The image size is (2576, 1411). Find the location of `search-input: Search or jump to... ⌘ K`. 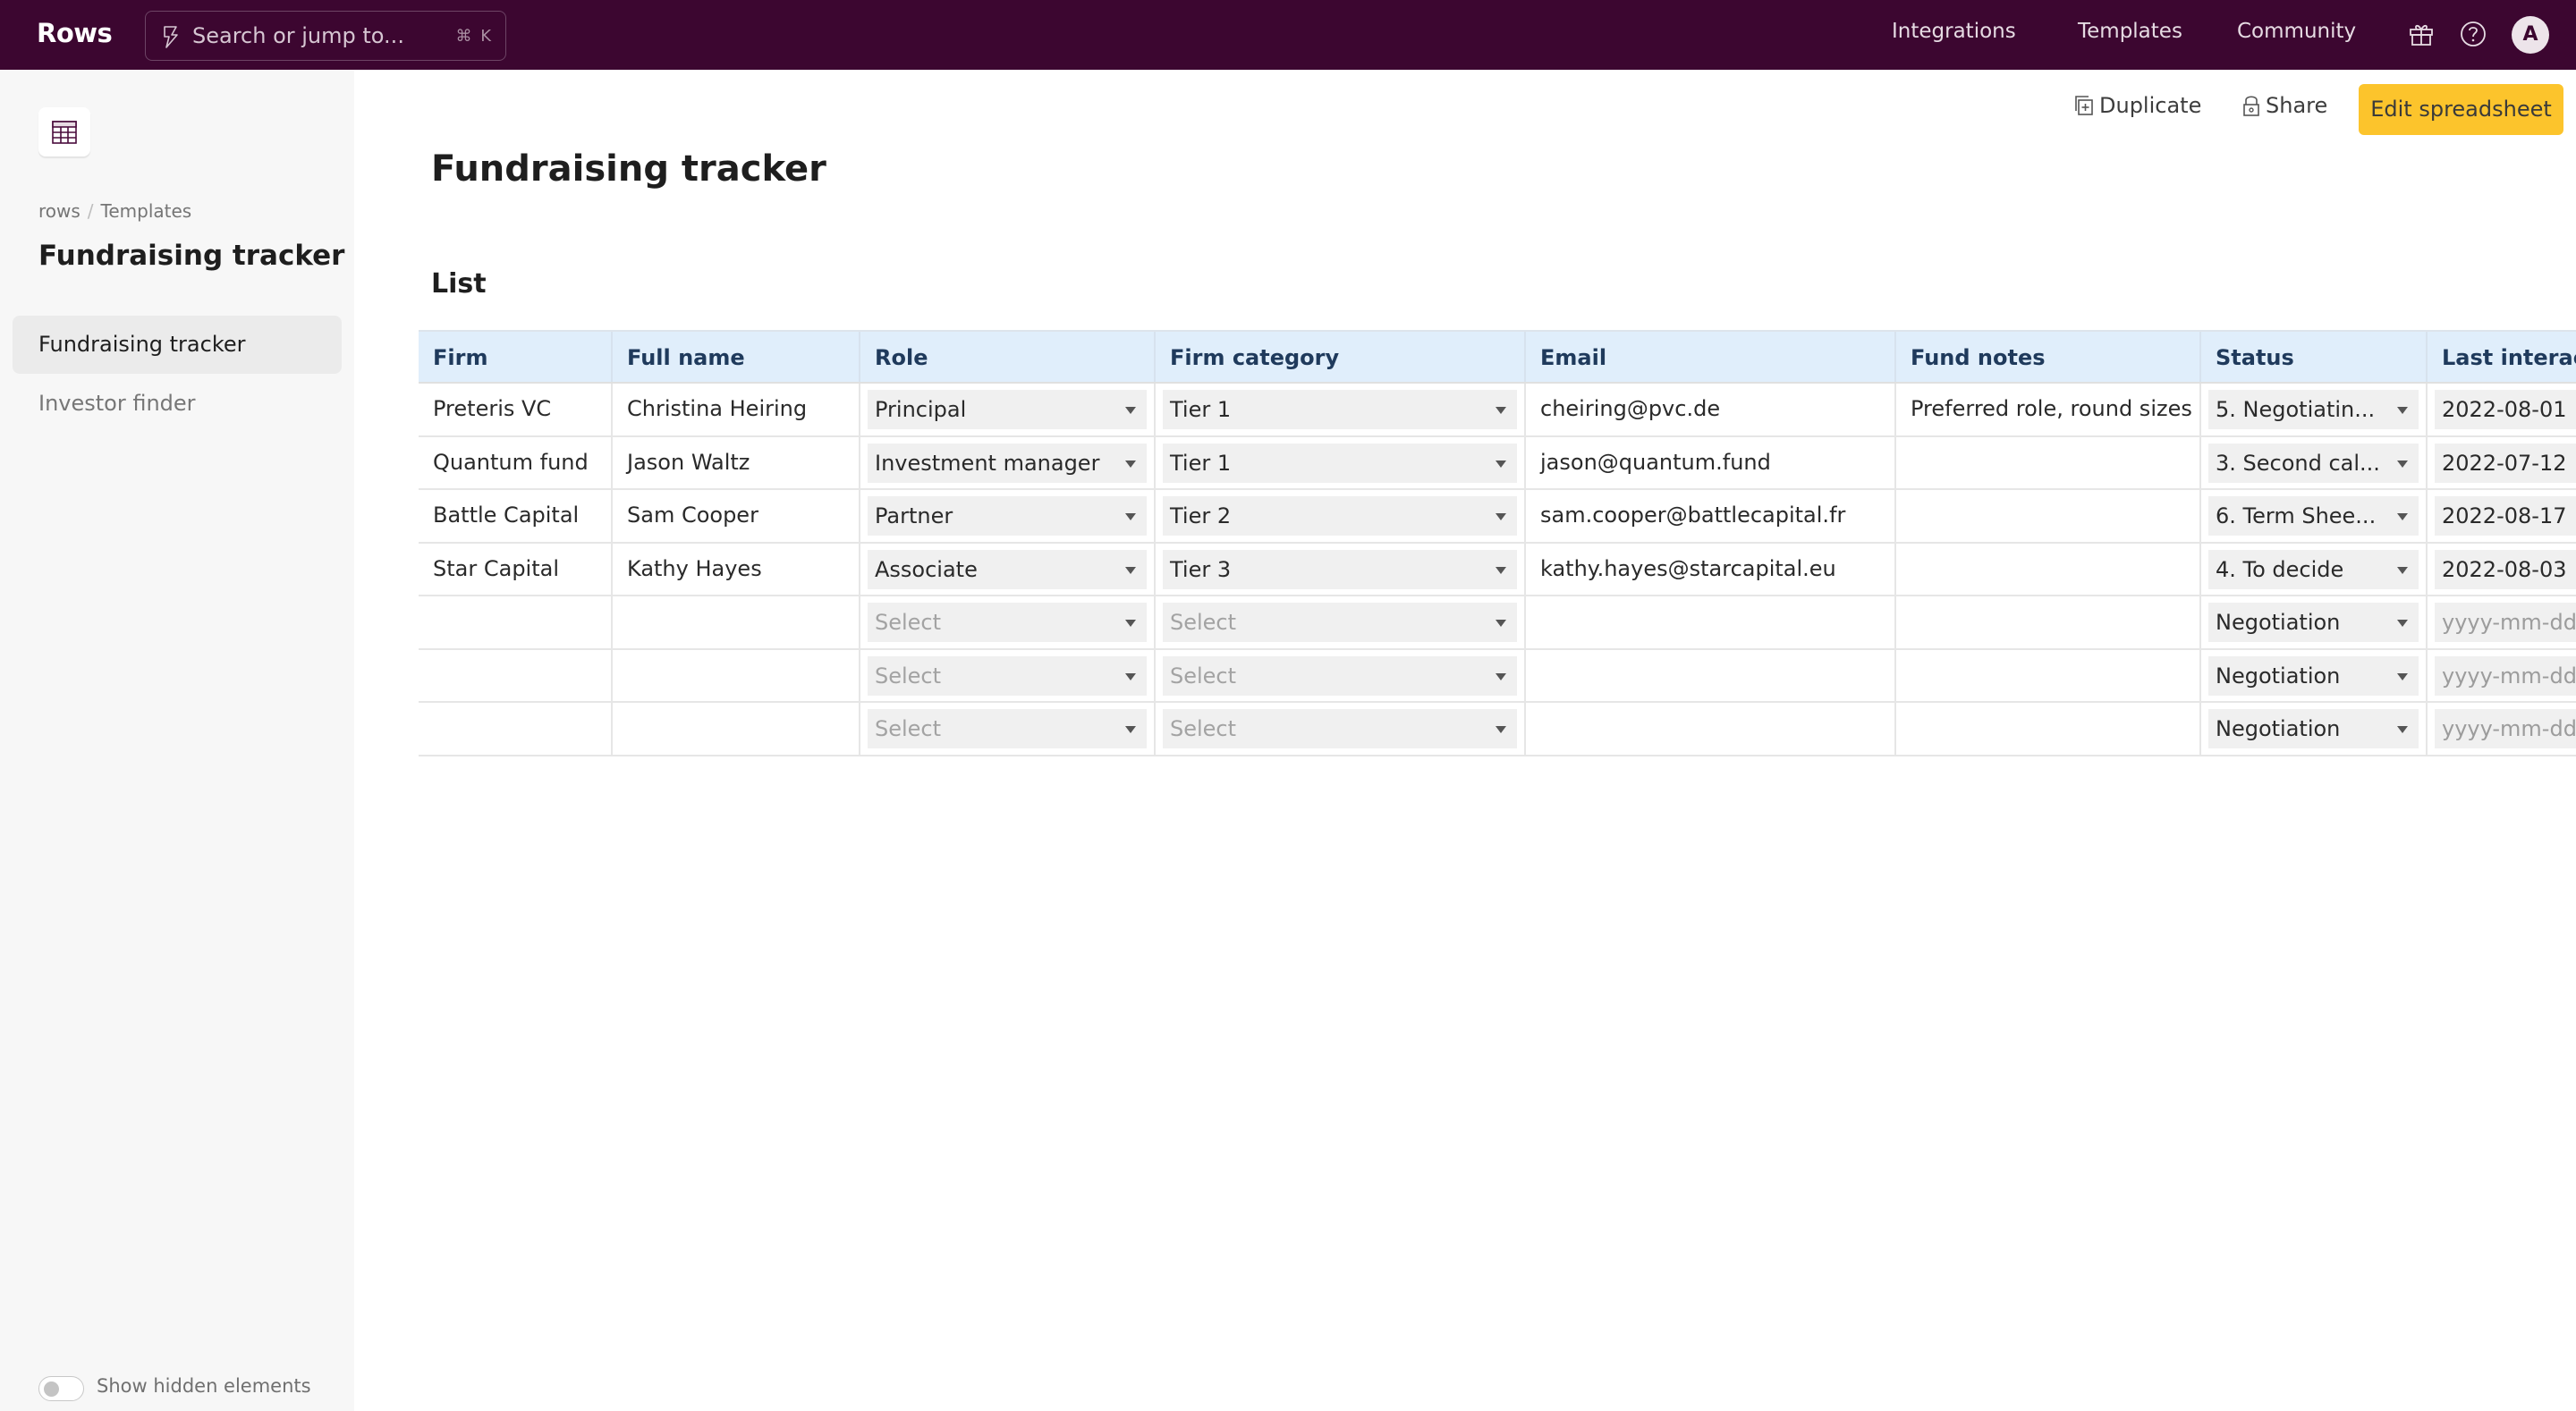

search-input: Search or jump to... ⌘ K is located at coordinates (325, 36).